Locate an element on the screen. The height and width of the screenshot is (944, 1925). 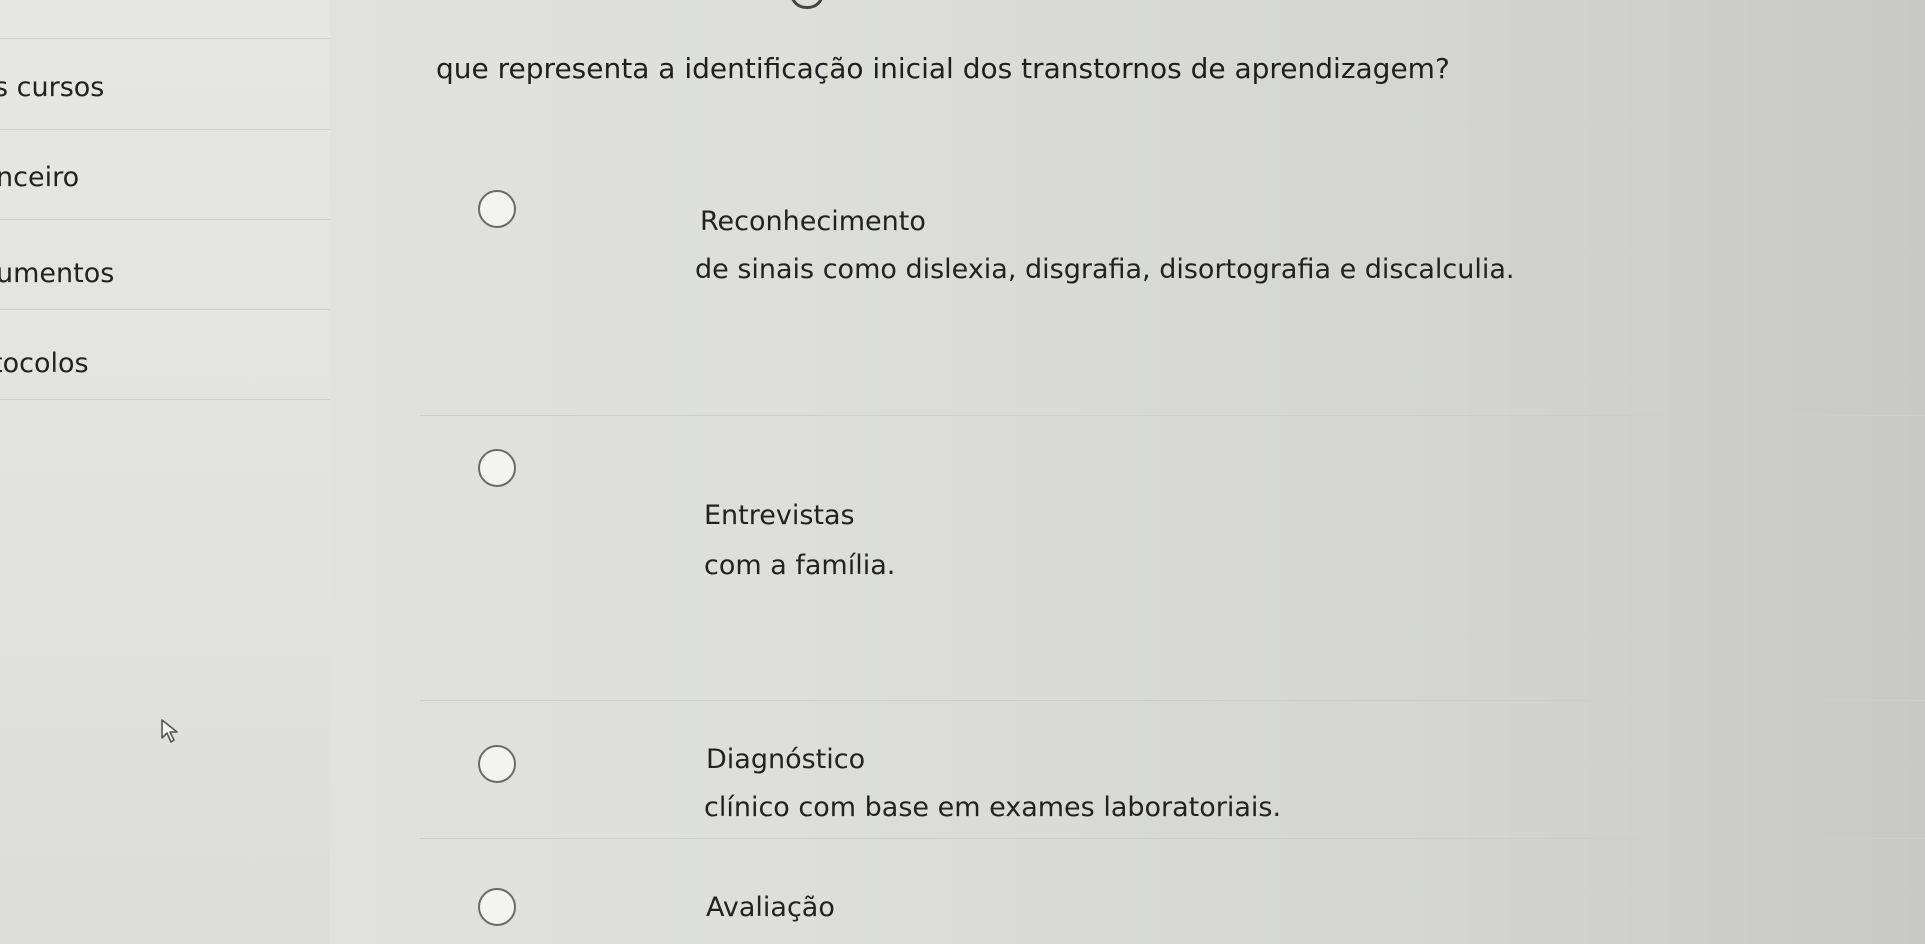
sidebar-divider is located at coordinates (165, 38).